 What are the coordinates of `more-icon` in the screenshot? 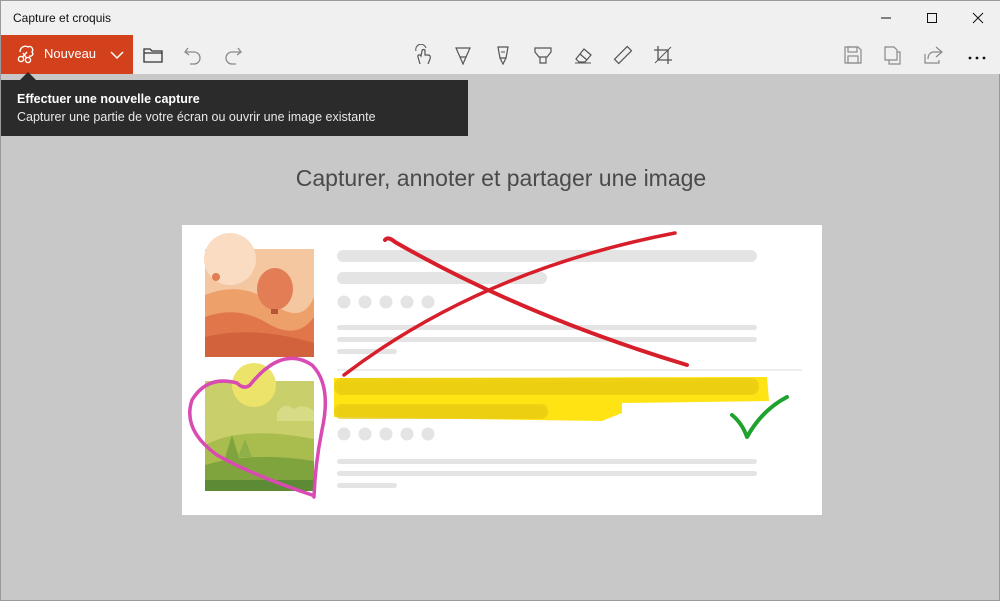 It's located at (977, 58).